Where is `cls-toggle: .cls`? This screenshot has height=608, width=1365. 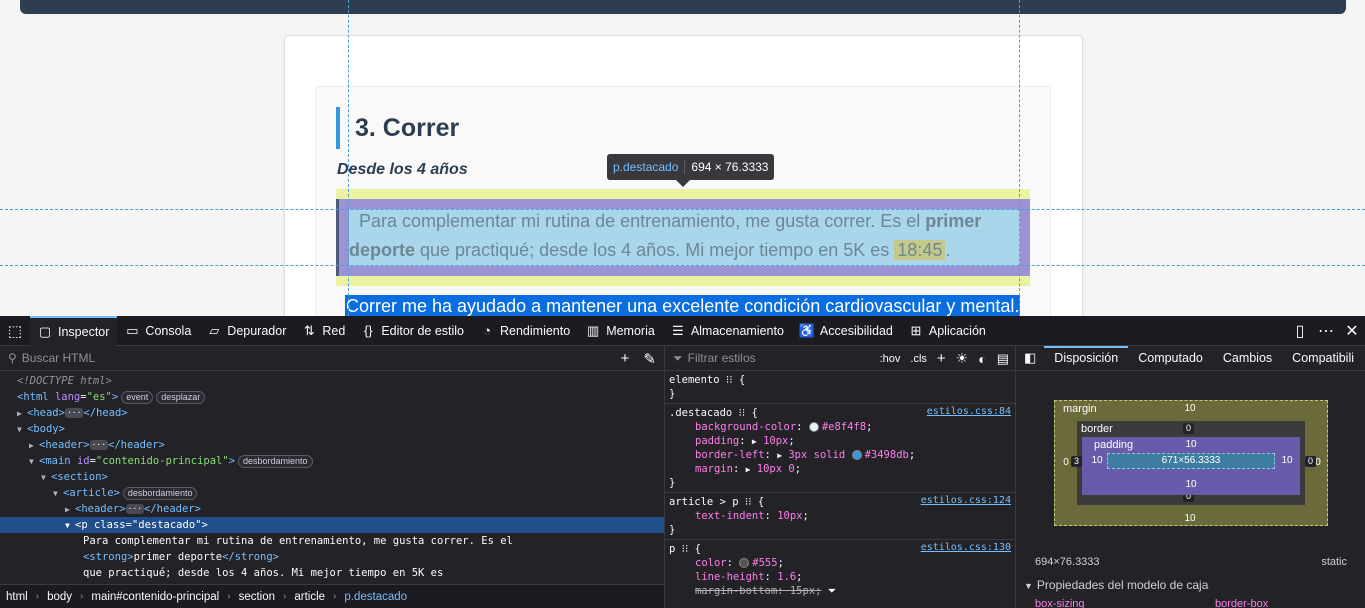
cls-toggle: .cls is located at coordinates (918, 359).